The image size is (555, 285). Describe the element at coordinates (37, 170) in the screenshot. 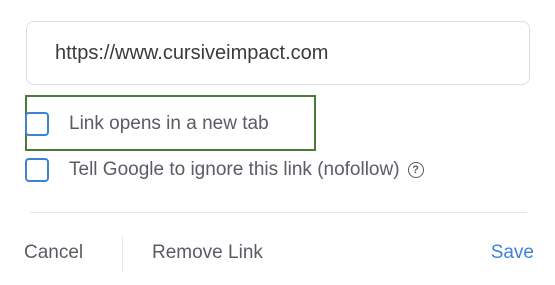

I see `nofollow-checkbox` at that location.